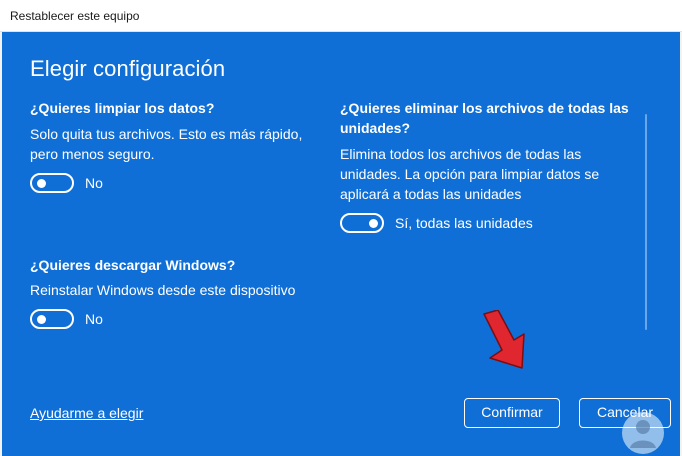  What do you see at coordinates (646, 222) in the screenshot?
I see `scrollbar` at bounding box center [646, 222].